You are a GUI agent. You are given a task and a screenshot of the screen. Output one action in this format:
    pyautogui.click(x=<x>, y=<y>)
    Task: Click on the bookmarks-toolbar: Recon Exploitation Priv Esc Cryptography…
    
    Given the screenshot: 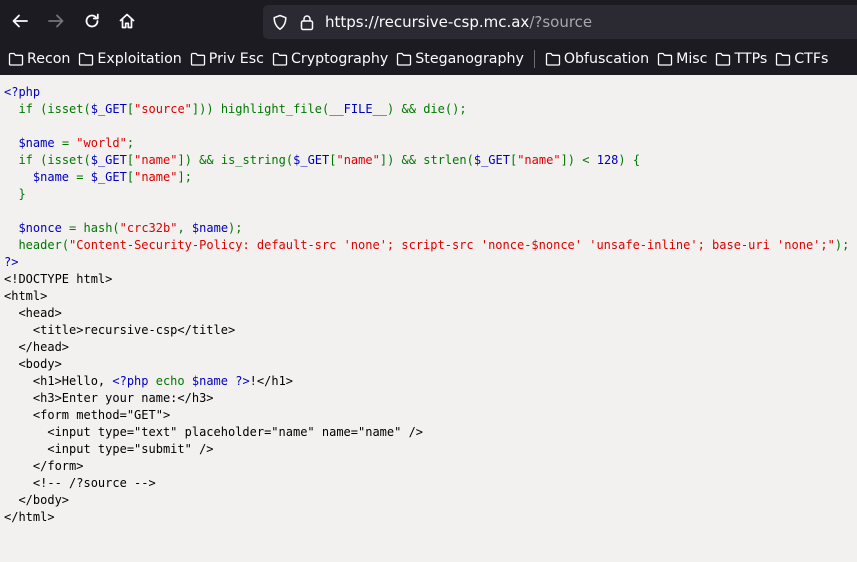 What is the action you would take?
    pyautogui.click(x=428, y=59)
    